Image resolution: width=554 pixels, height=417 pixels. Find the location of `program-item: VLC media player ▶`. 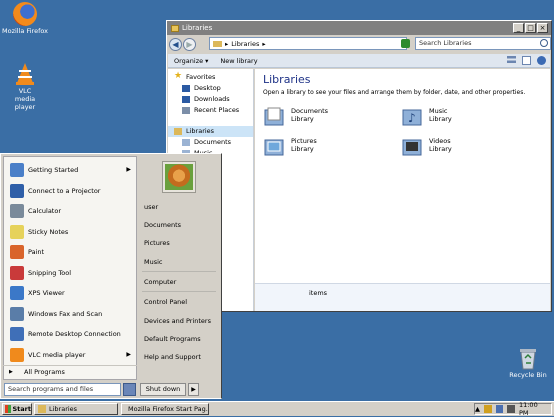

program-item: VLC media player ▶ is located at coordinates (70, 355).